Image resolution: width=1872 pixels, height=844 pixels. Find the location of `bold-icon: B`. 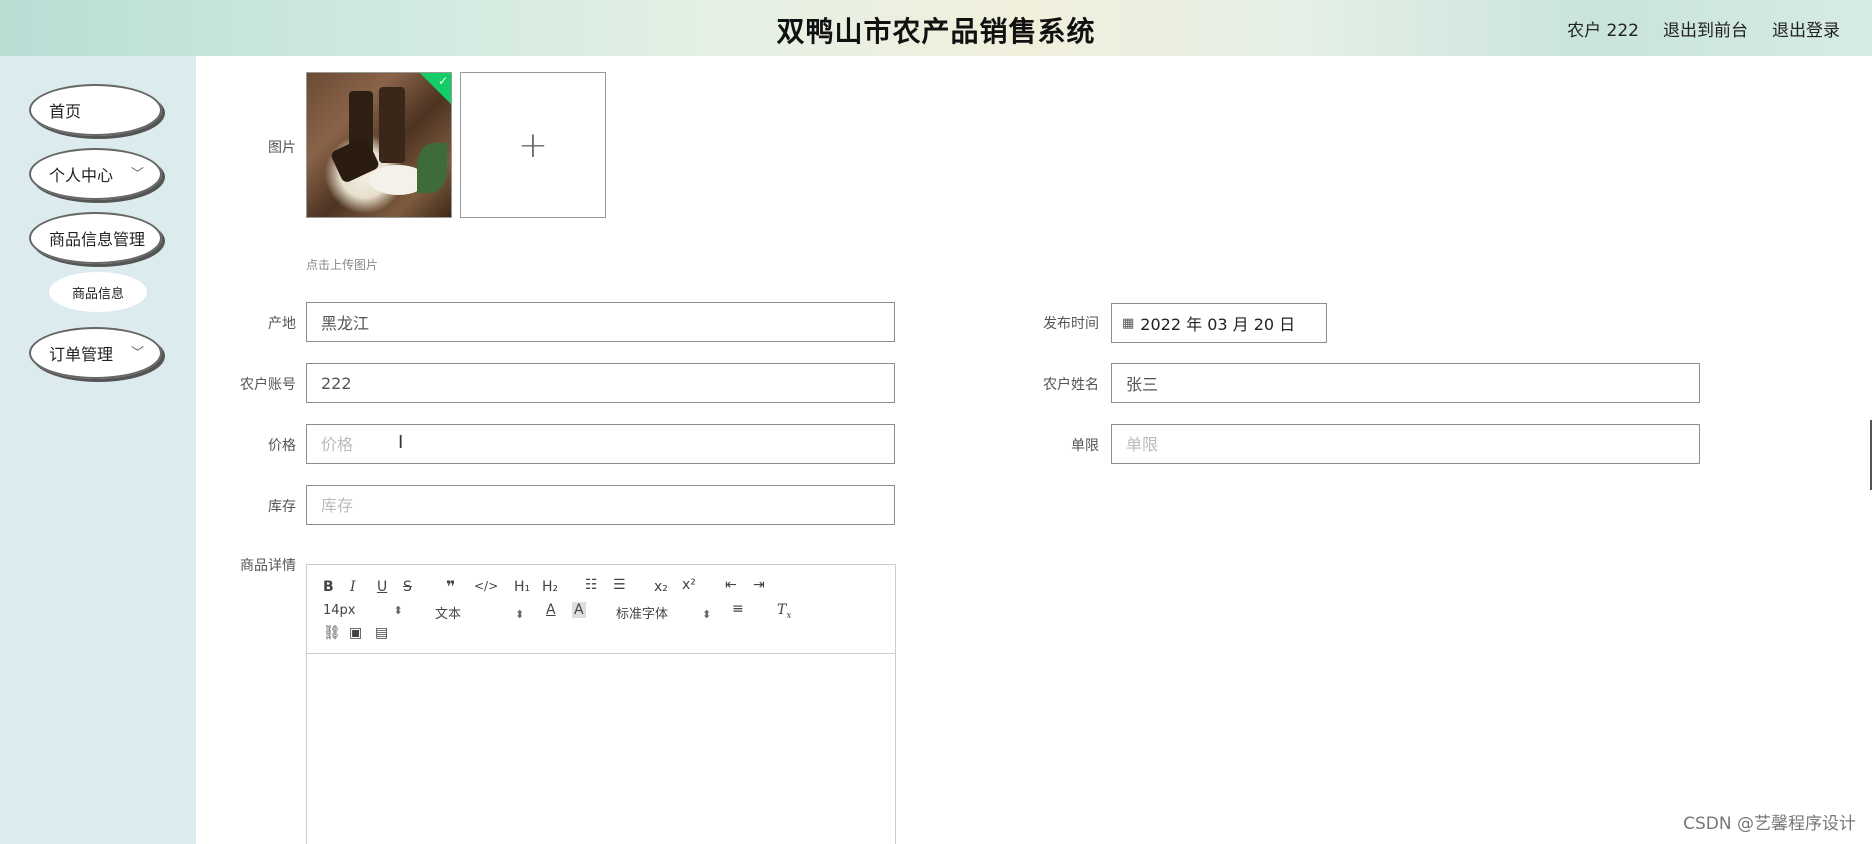

bold-icon: B is located at coordinates (328, 587).